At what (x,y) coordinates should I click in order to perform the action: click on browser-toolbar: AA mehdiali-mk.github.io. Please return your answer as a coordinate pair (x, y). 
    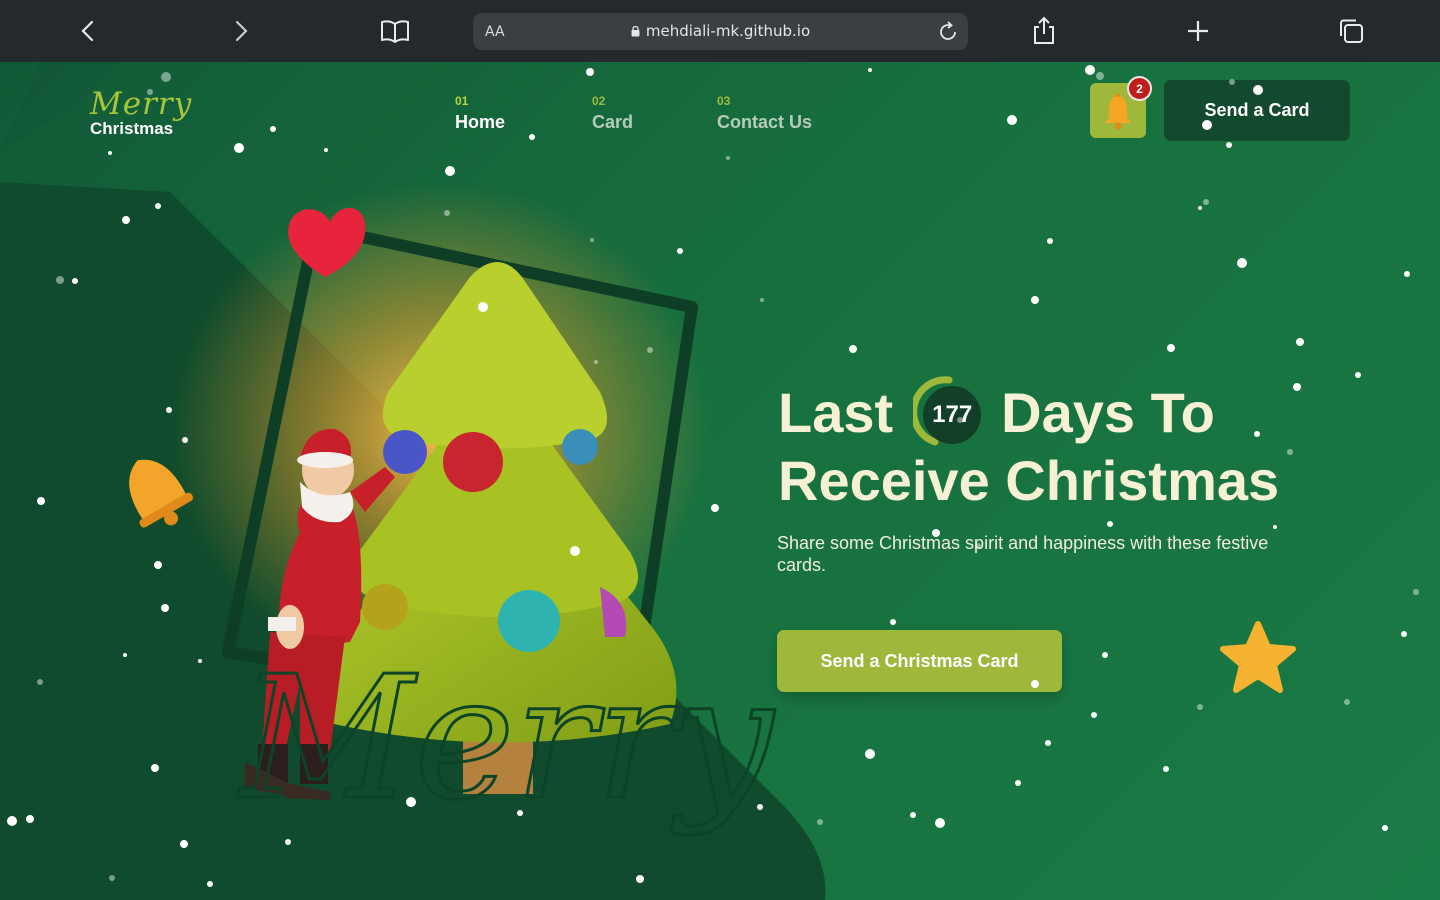
    Looking at the image, I should click on (720, 31).